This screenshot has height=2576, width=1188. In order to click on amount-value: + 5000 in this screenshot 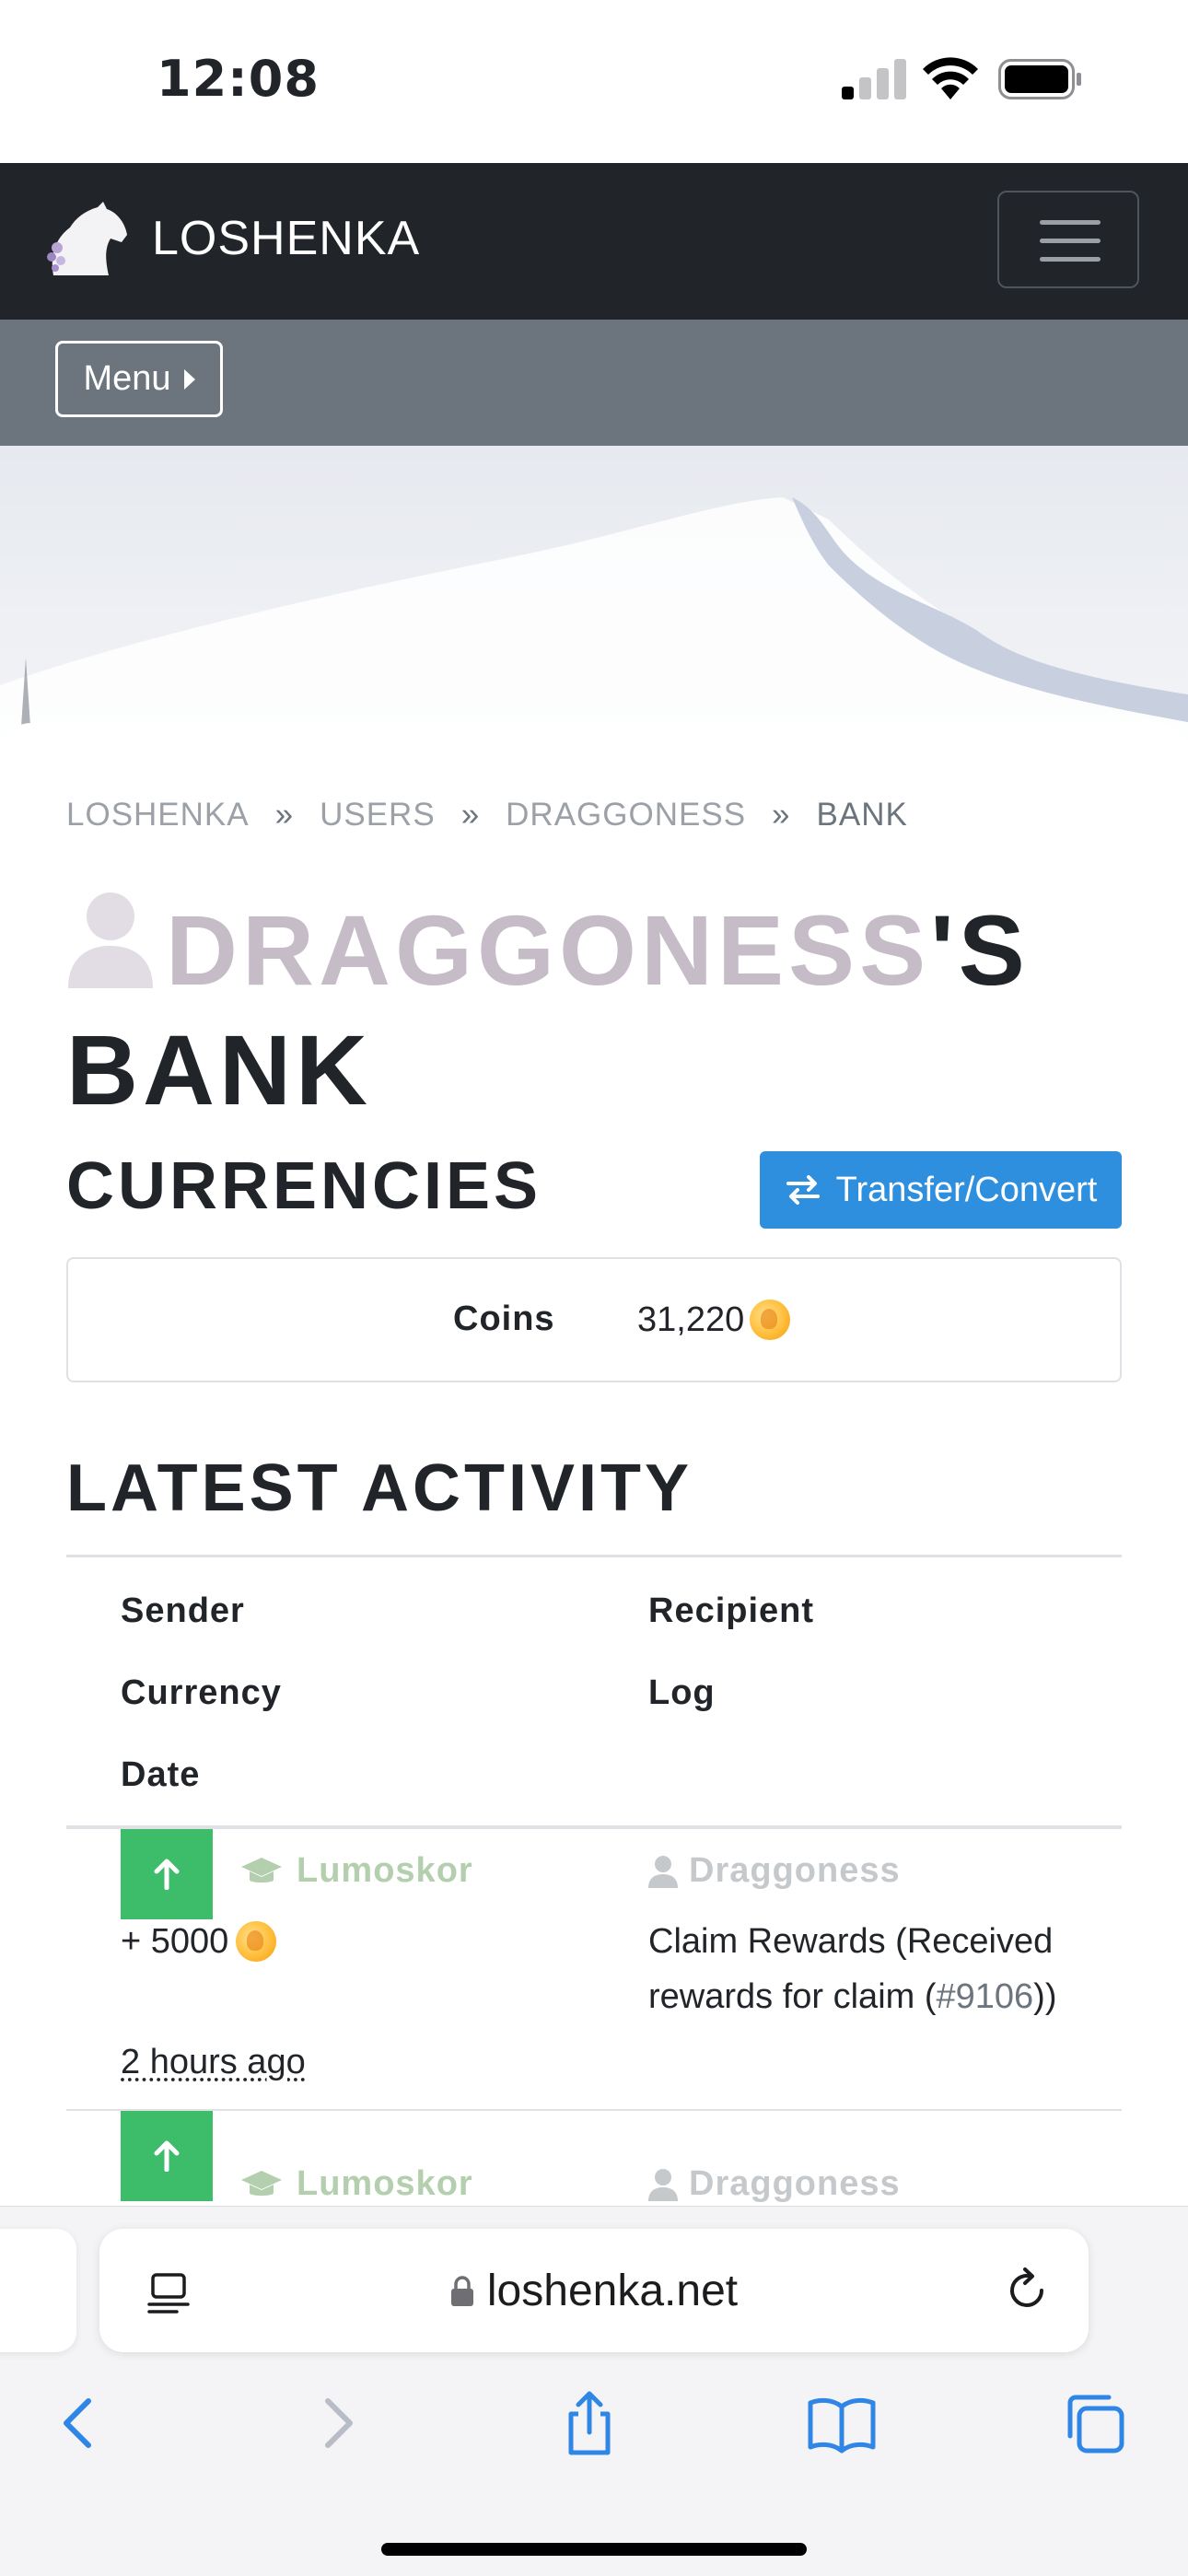, I will do `click(175, 1941)`.